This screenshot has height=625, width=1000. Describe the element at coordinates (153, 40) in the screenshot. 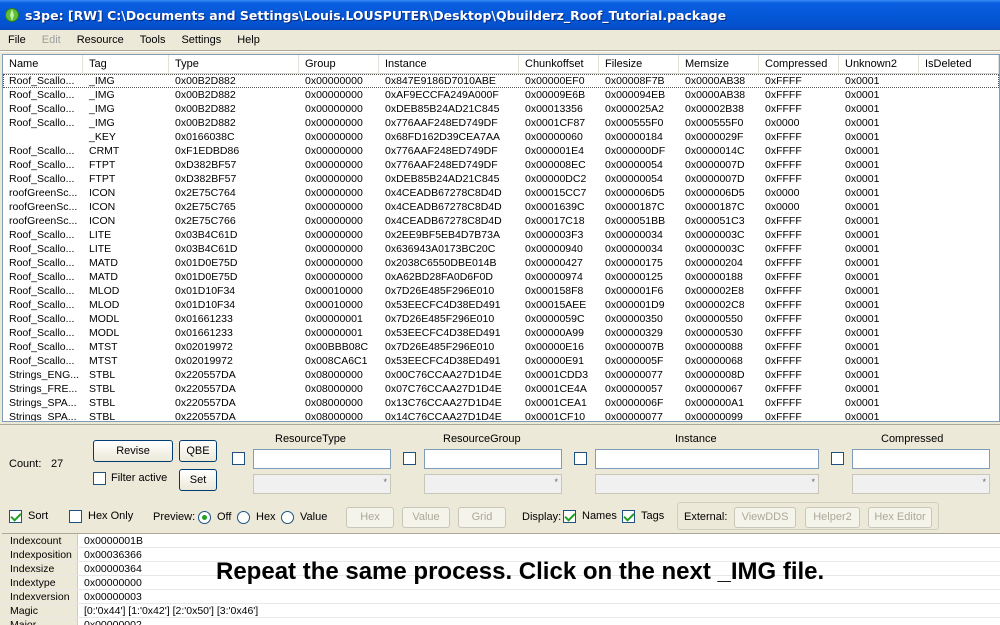

I see `menu-tools: Tools` at that location.